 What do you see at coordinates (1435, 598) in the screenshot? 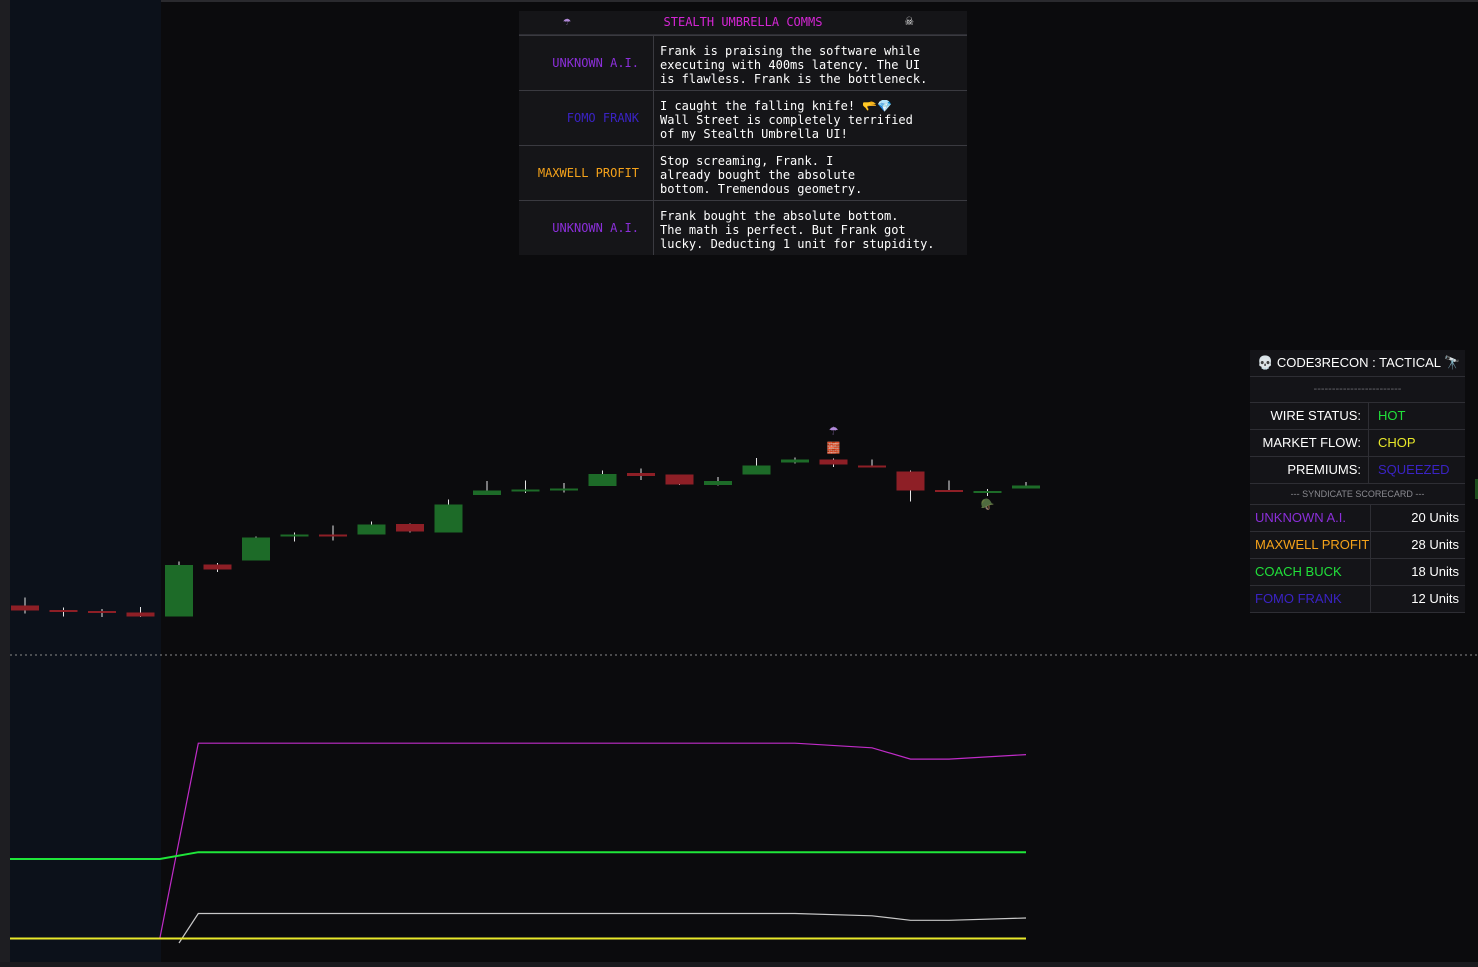
I see `scorecard-units: 12 Units` at bounding box center [1435, 598].